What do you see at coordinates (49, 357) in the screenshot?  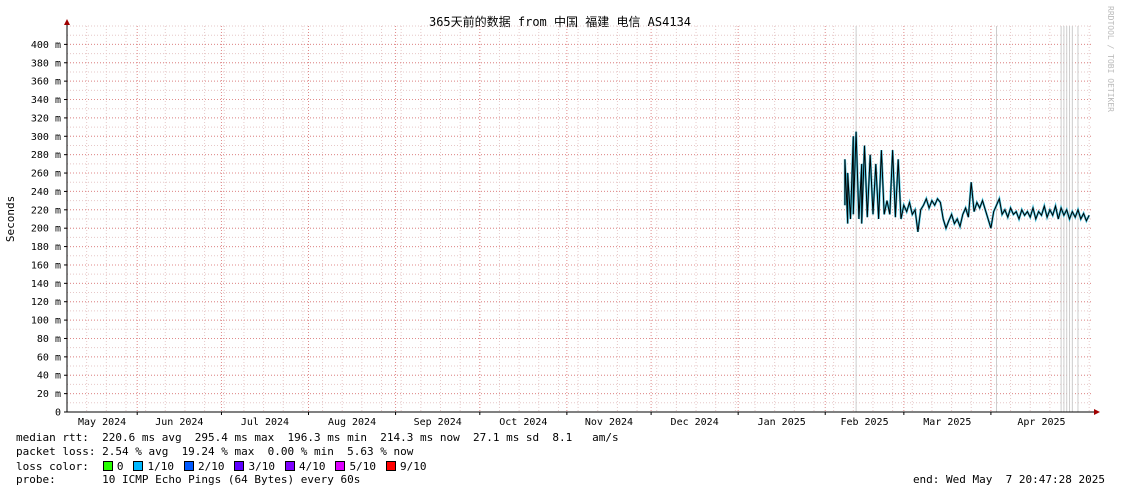 I see `y-tick-label: 60 m` at bounding box center [49, 357].